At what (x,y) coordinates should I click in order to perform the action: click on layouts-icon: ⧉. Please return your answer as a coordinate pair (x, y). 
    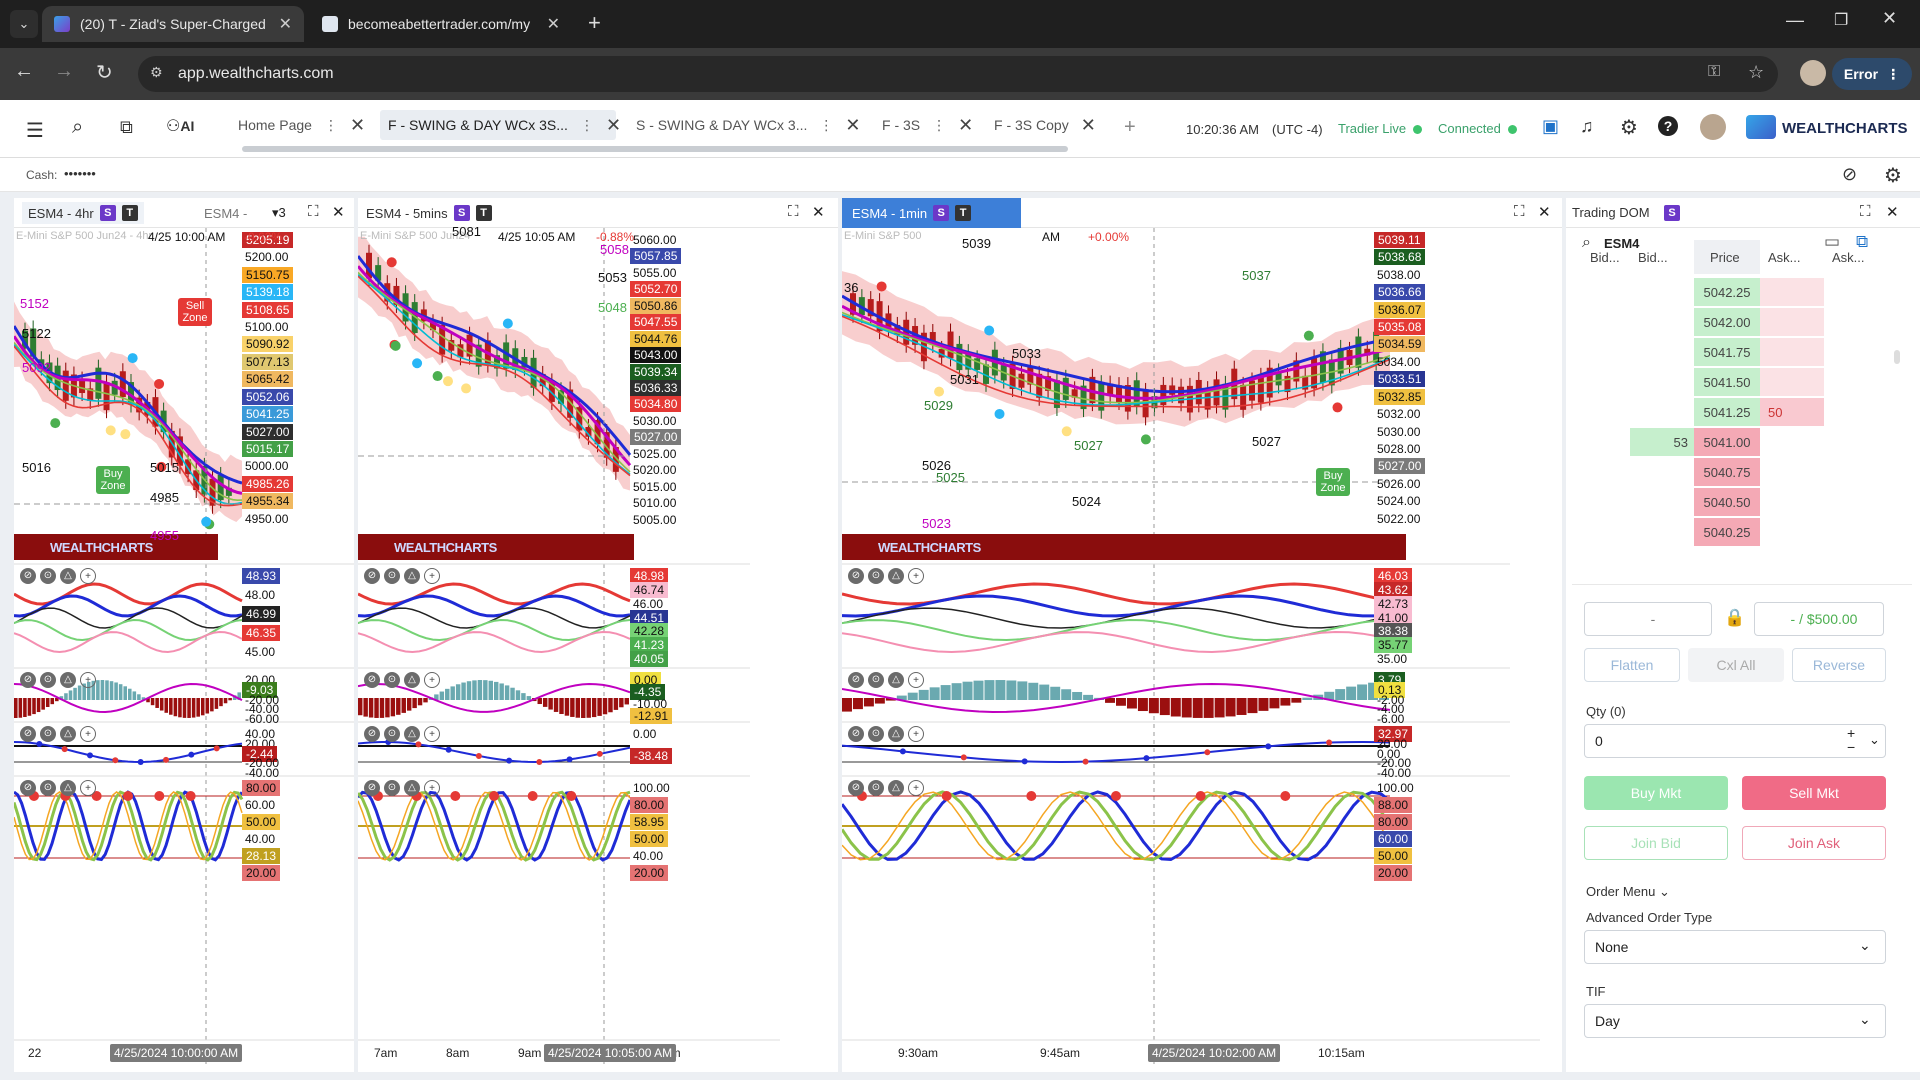
    Looking at the image, I should click on (126, 127).